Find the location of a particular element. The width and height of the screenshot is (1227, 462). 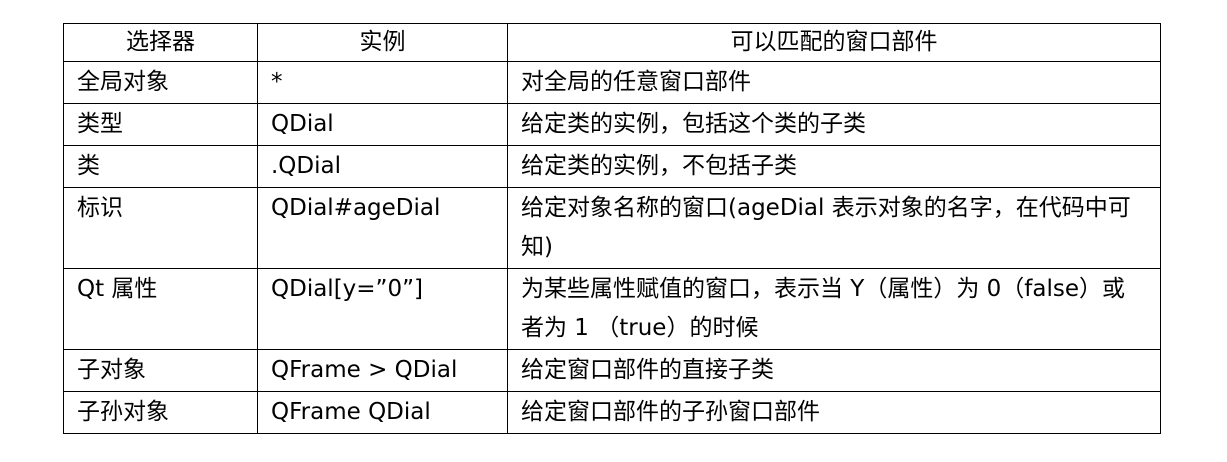

table-row: 子对象 QFrame > QDial 给定窗口部件的直接子类 is located at coordinates (612, 370).